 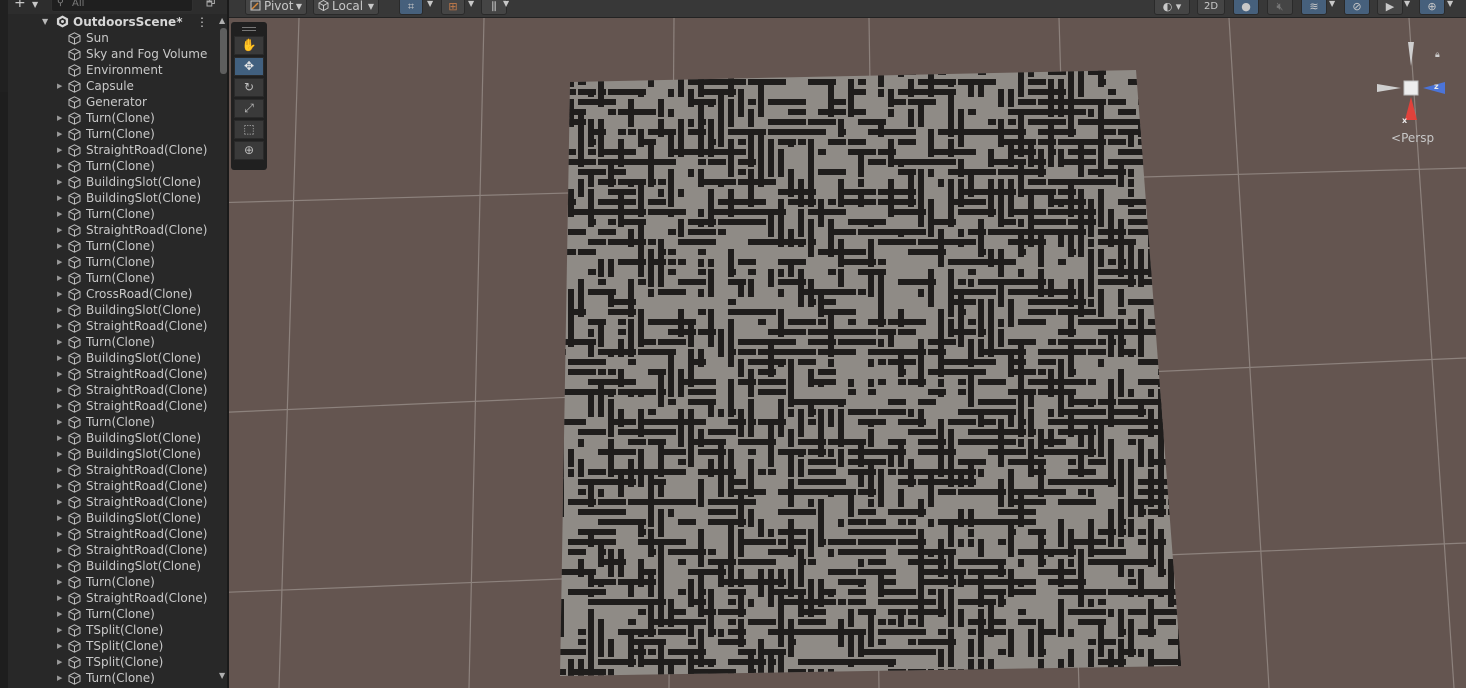 I want to click on expand-arrow-icon: ▼, so click(x=45, y=21).